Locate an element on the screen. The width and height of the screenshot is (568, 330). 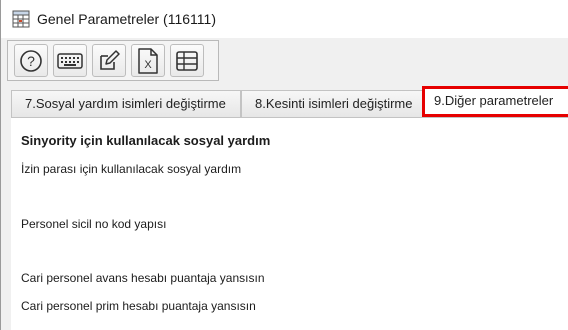
edit-button is located at coordinates (109, 60).